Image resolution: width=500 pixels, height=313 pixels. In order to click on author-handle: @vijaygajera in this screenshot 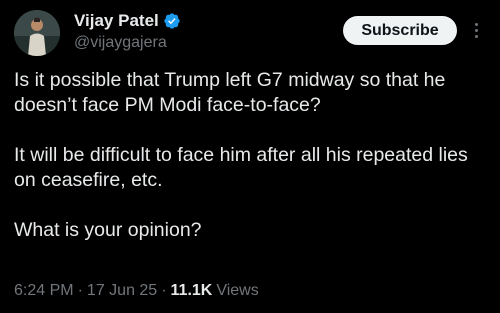, I will do `click(127, 43)`.